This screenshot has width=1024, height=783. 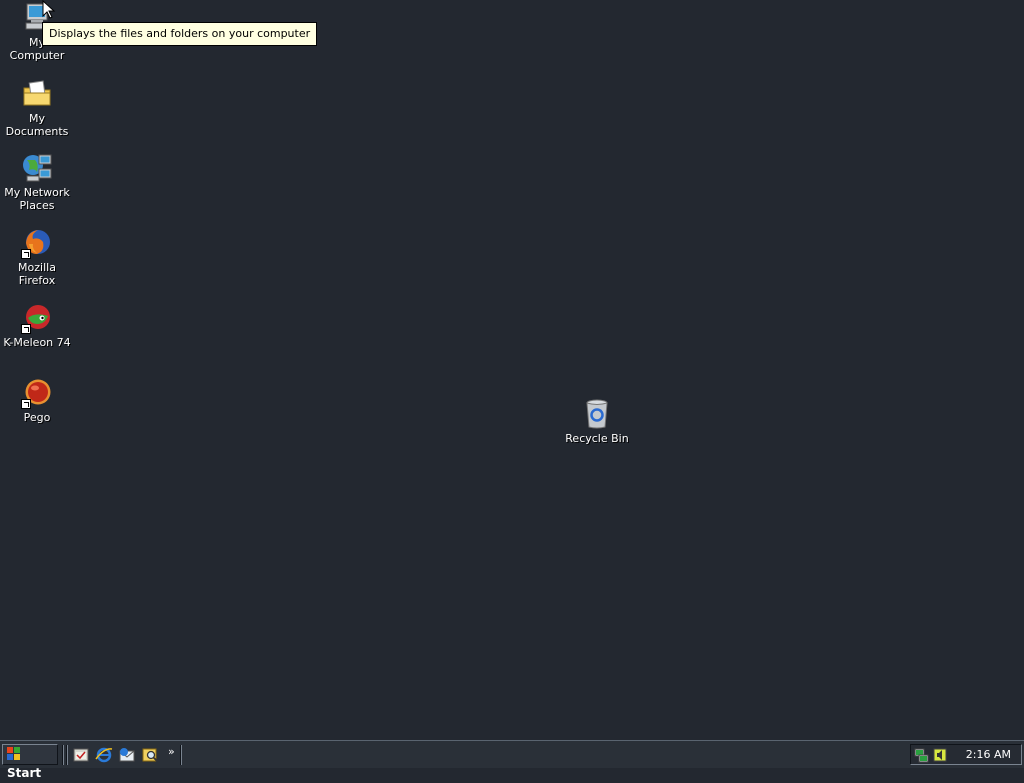 What do you see at coordinates (49, 10) in the screenshot?
I see `mouse-cursor-icon` at bounding box center [49, 10].